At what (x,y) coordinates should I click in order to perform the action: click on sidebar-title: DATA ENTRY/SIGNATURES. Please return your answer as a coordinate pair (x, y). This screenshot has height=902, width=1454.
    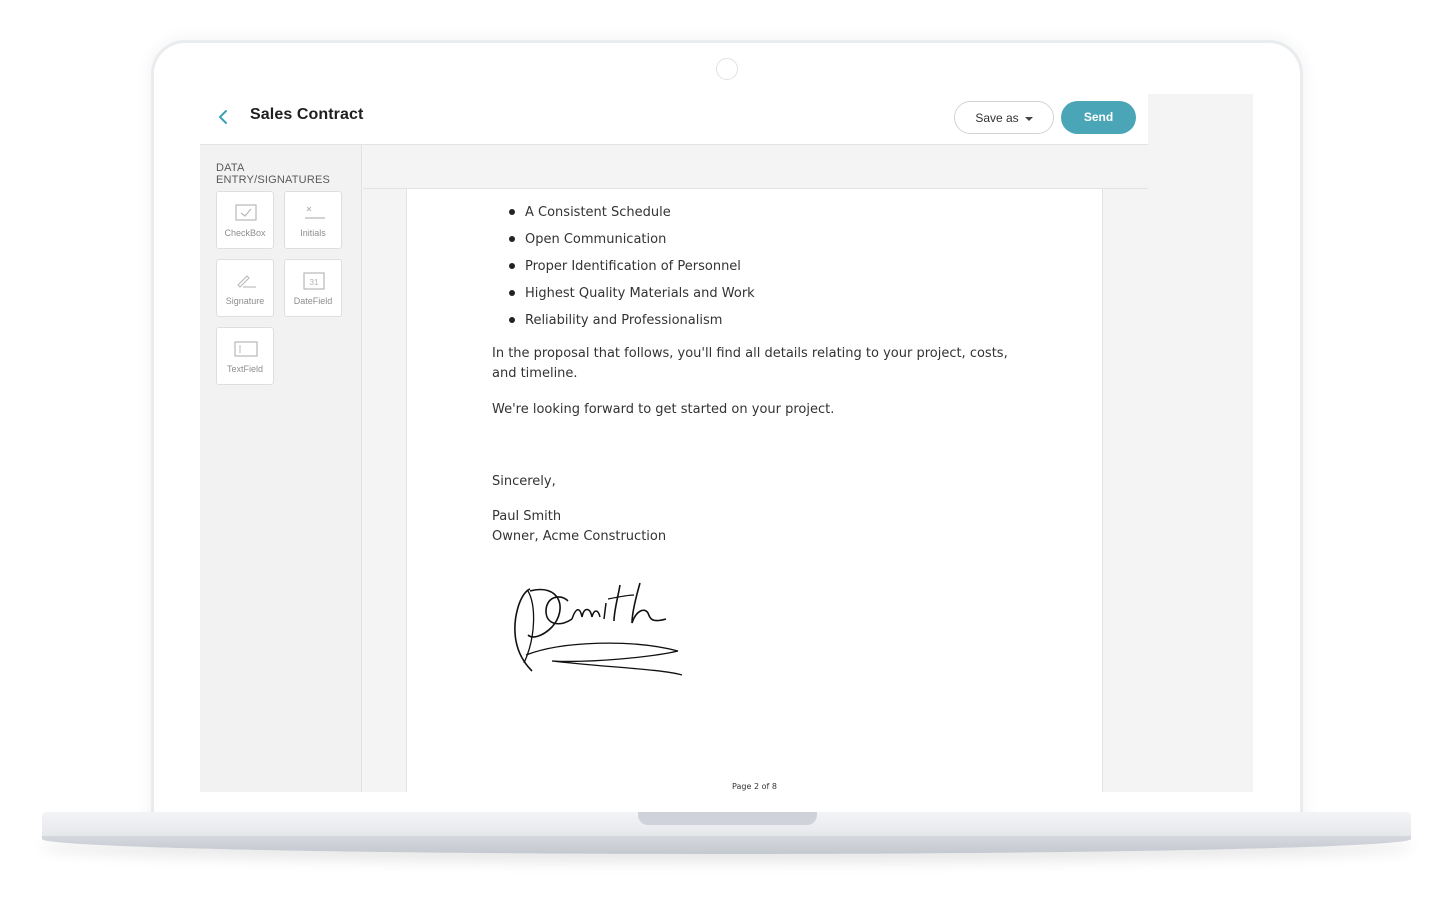
    Looking at the image, I should click on (273, 174).